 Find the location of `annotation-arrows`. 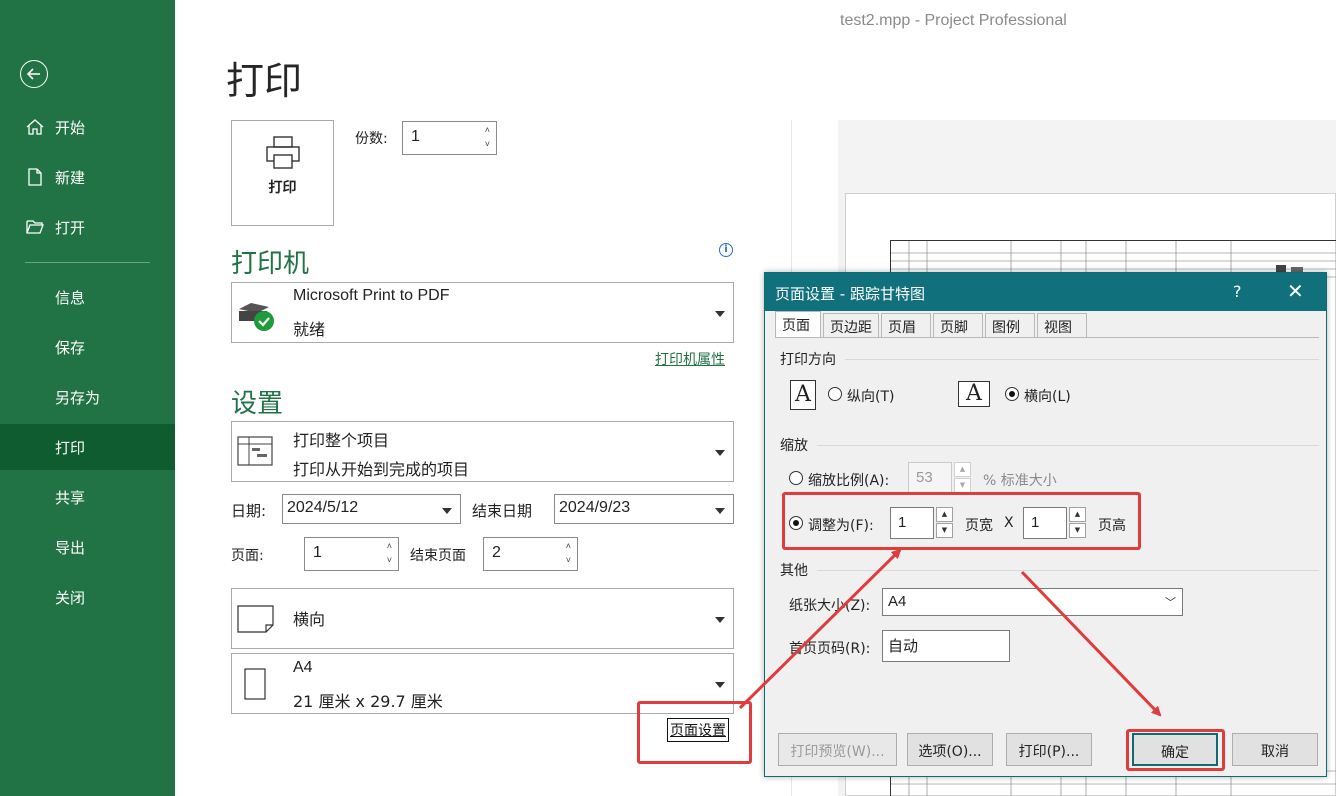

annotation-arrows is located at coordinates (950, 632).